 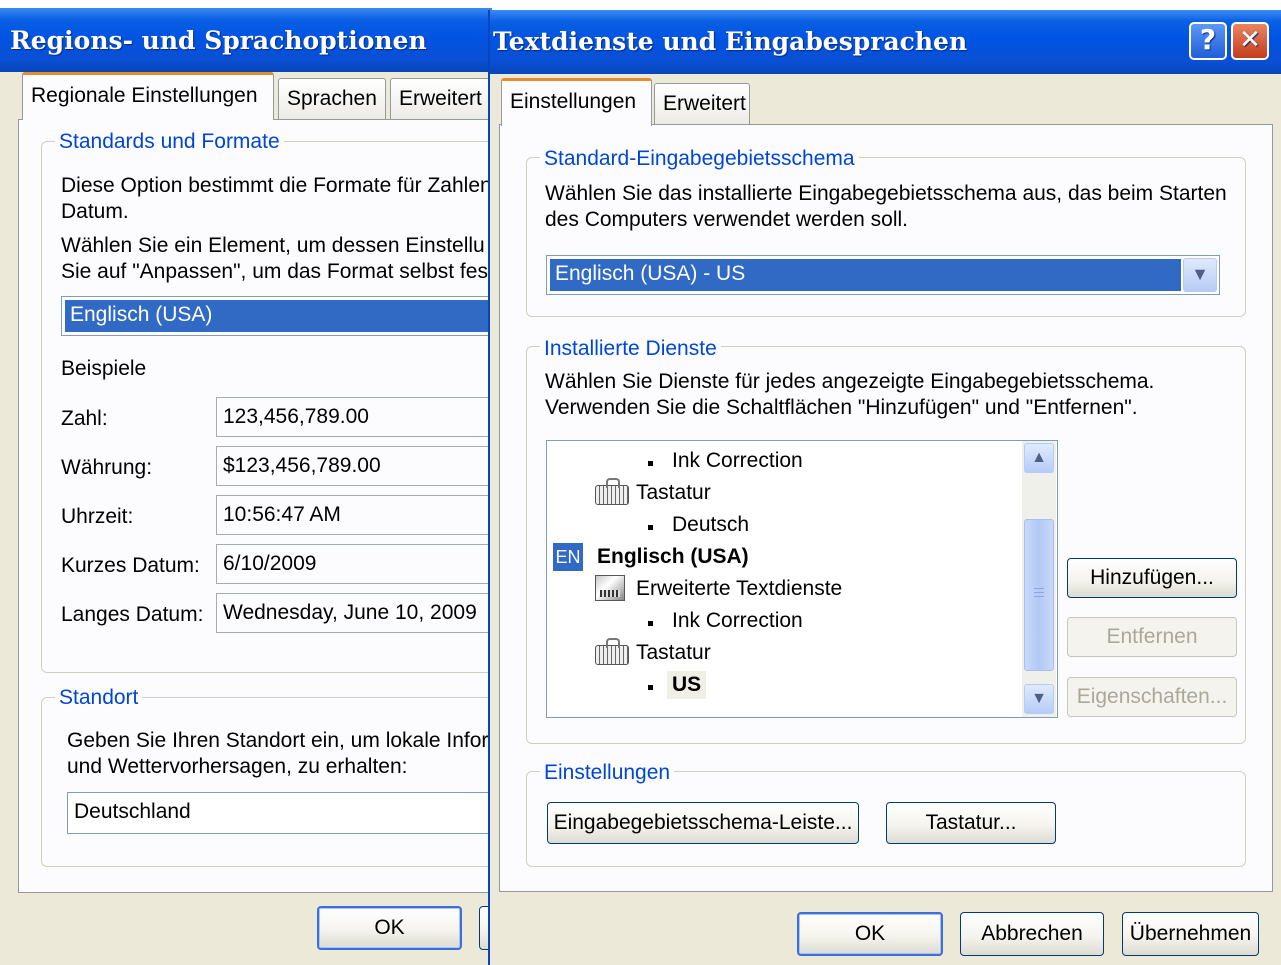 I want to click on language-en-icon: EN, so click(x=568, y=557).